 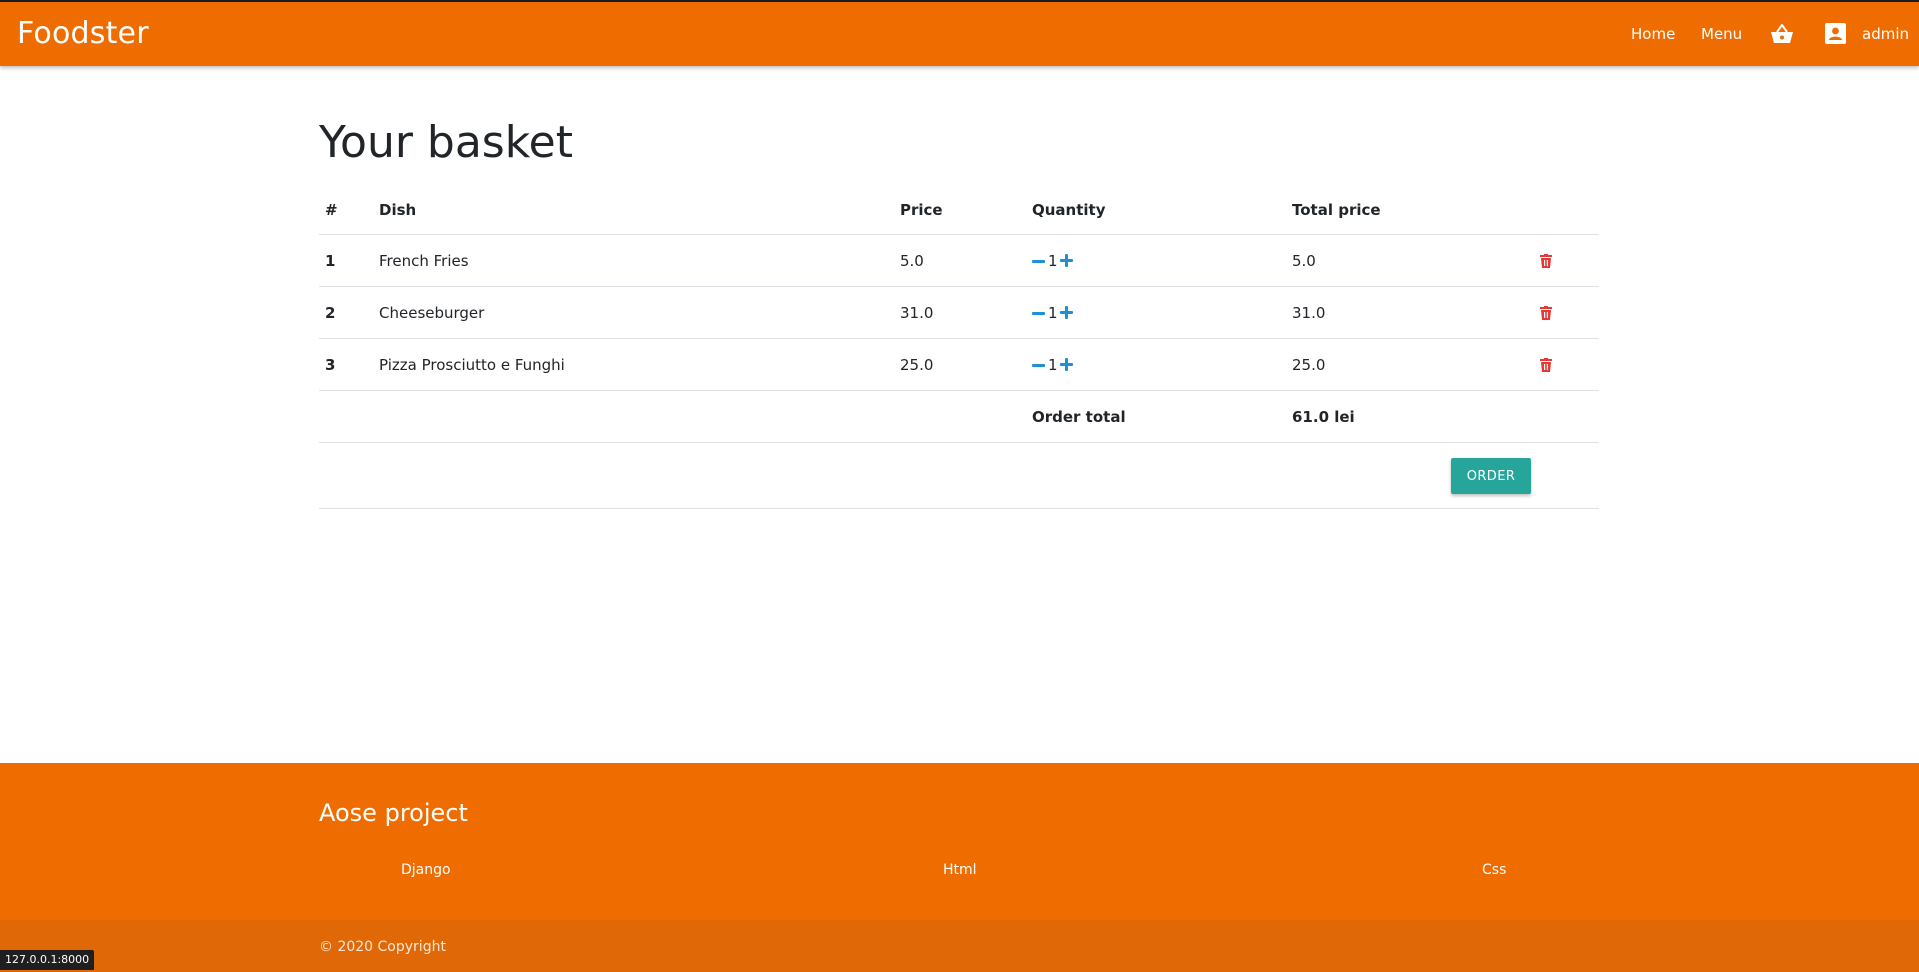 I want to click on header-dish: Dish, so click(x=398, y=210).